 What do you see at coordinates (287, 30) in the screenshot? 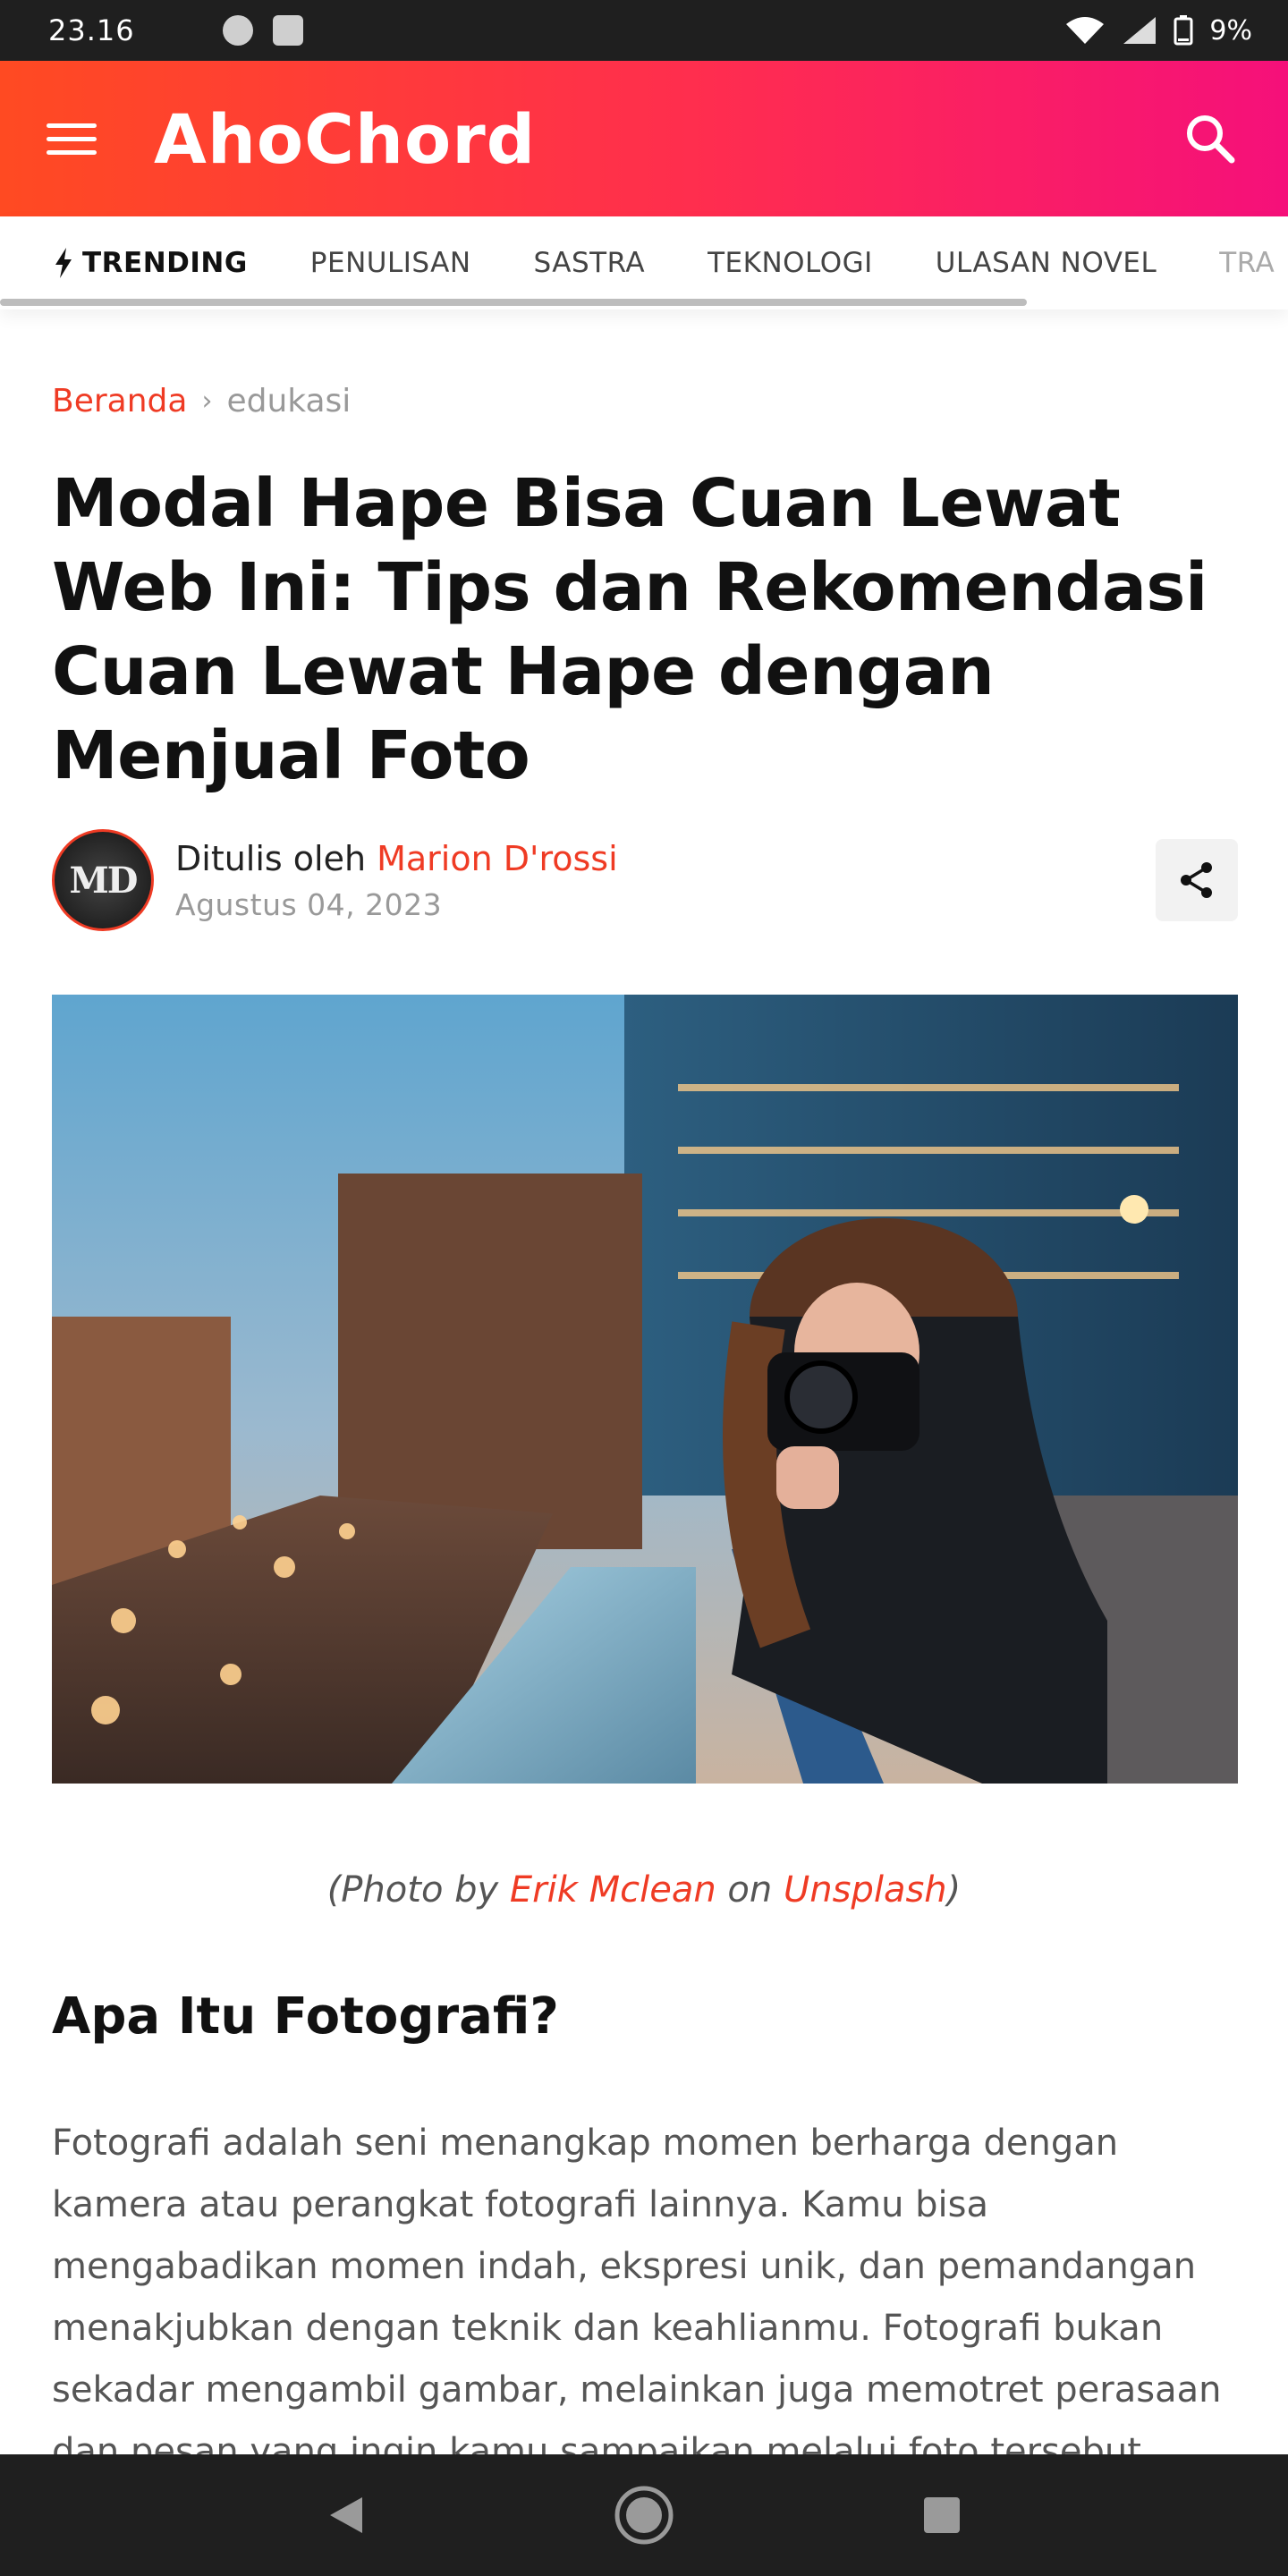
I see `store-icon` at bounding box center [287, 30].